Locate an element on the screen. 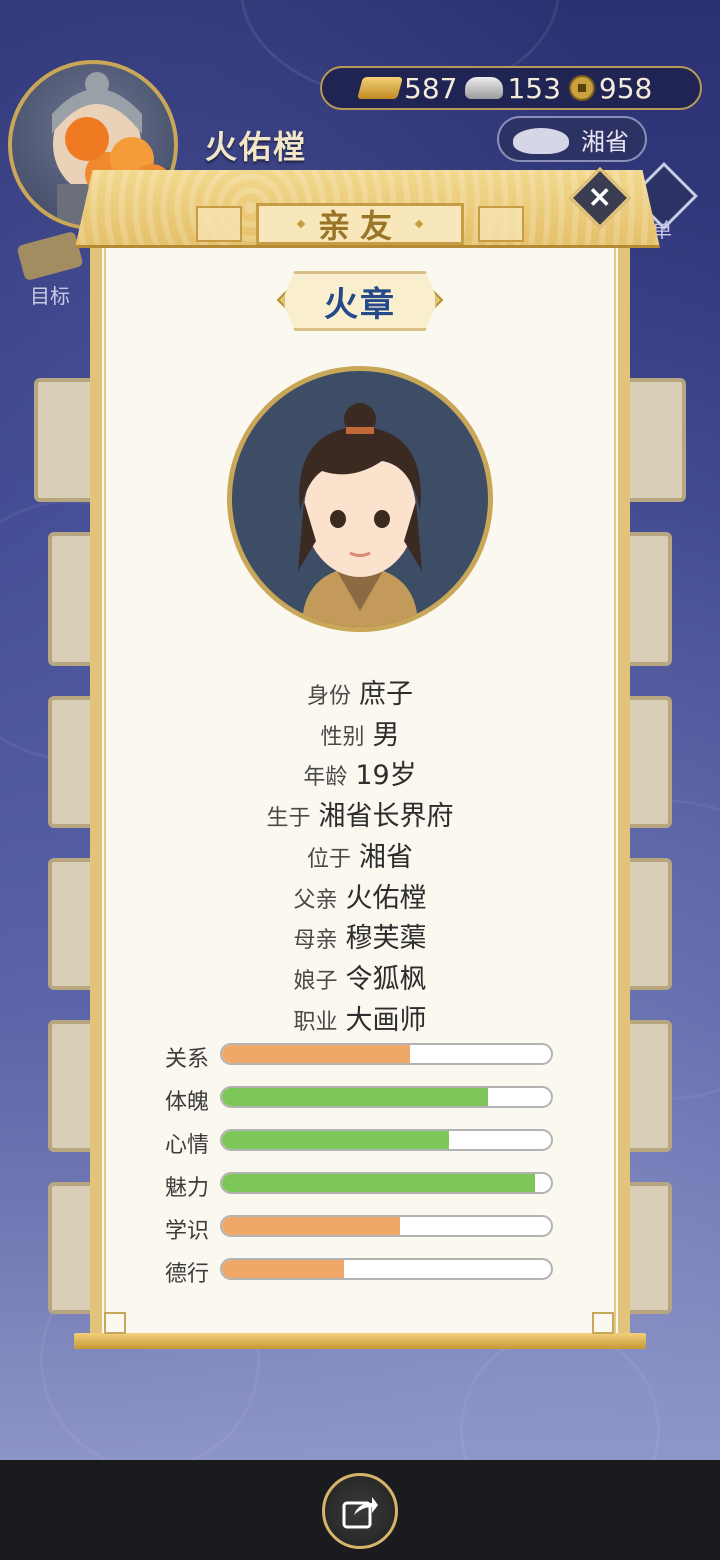 This screenshot has width=720, height=1560. info-row: 母亲 穆芙蕖 is located at coordinates (360, 935).